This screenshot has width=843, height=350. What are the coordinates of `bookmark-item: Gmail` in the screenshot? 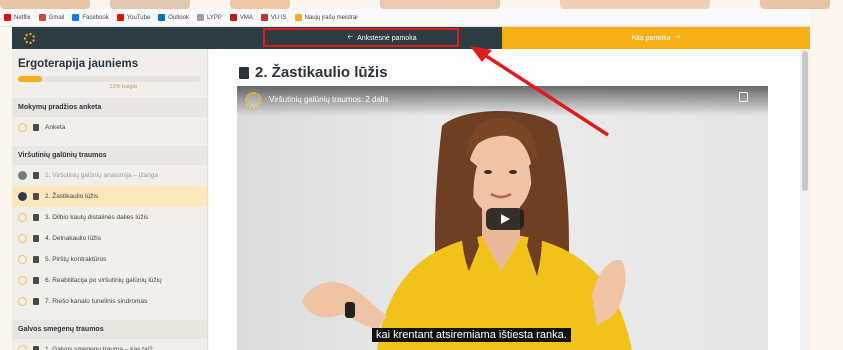 It's located at (51, 17).